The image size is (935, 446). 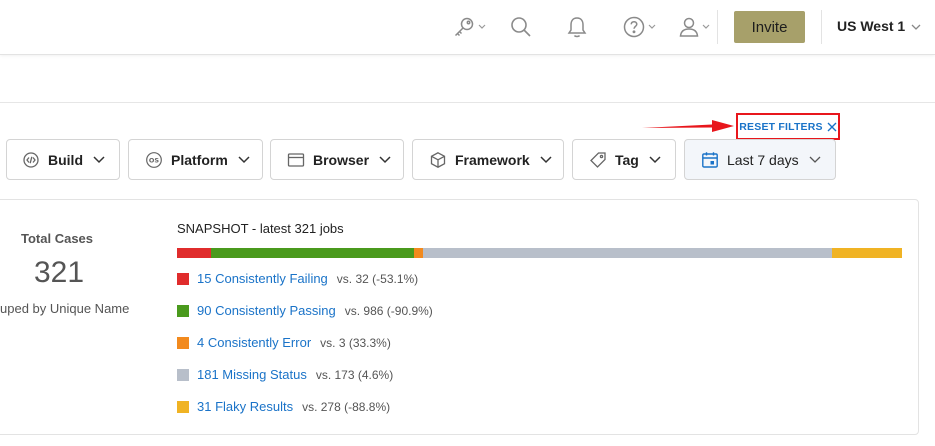 I want to click on help-menu, so click(x=639, y=27).